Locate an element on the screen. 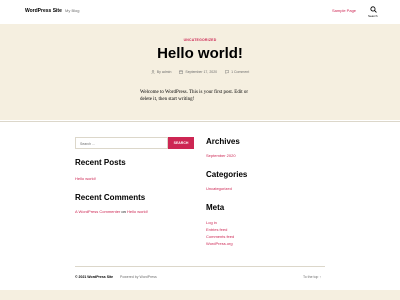 This screenshot has width=400, height=300. comment-on-text: on is located at coordinates (123, 211).